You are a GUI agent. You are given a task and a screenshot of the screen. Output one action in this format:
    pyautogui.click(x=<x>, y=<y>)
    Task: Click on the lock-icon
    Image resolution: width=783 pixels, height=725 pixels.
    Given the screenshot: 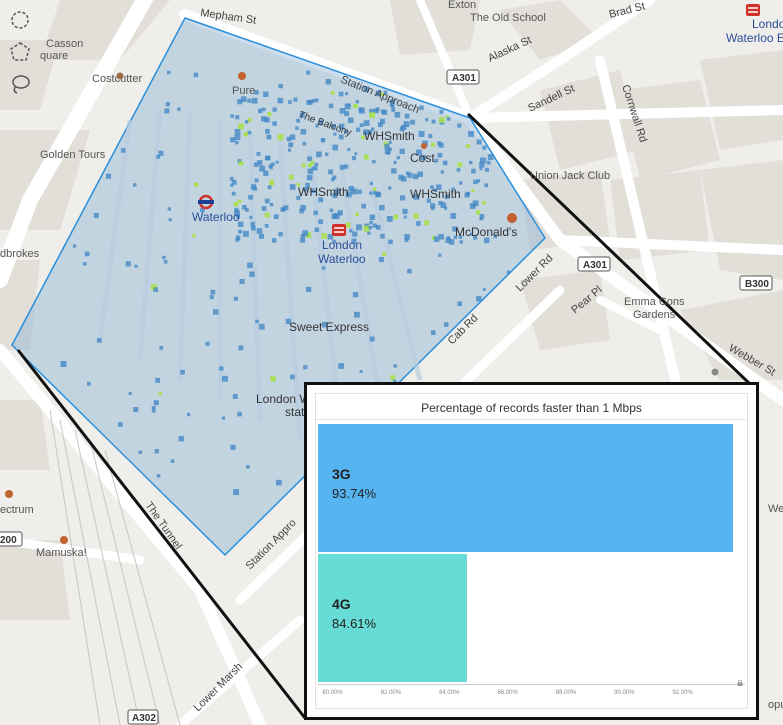 What is the action you would take?
    pyautogui.click(x=740, y=683)
    